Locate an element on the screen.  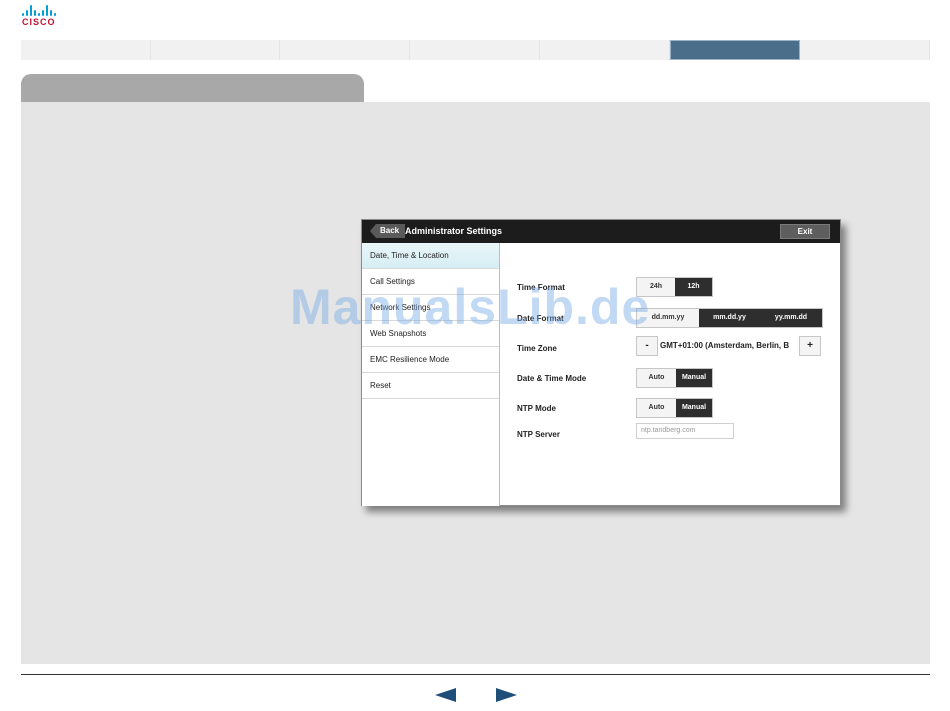
ntp-mode-manual: Manual is located at coordinates (694, 408).